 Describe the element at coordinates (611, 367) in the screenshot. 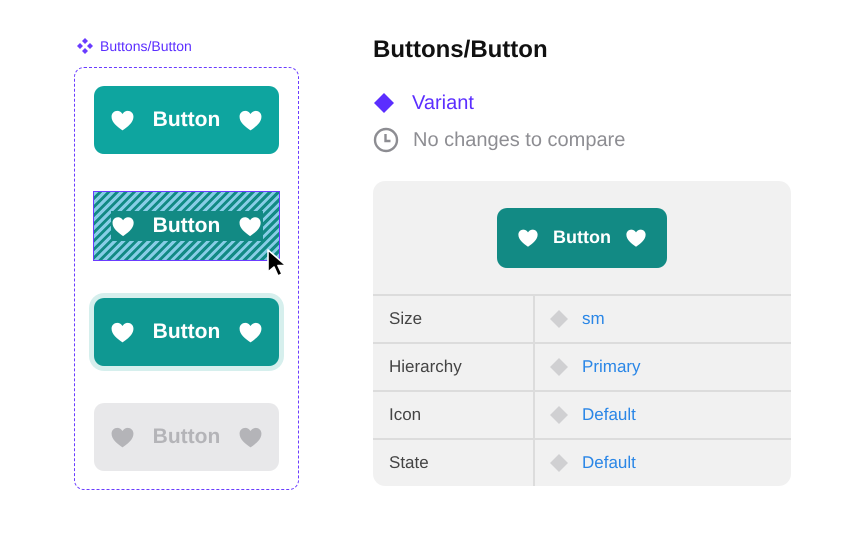

I see `property-value: Primary` at that location.